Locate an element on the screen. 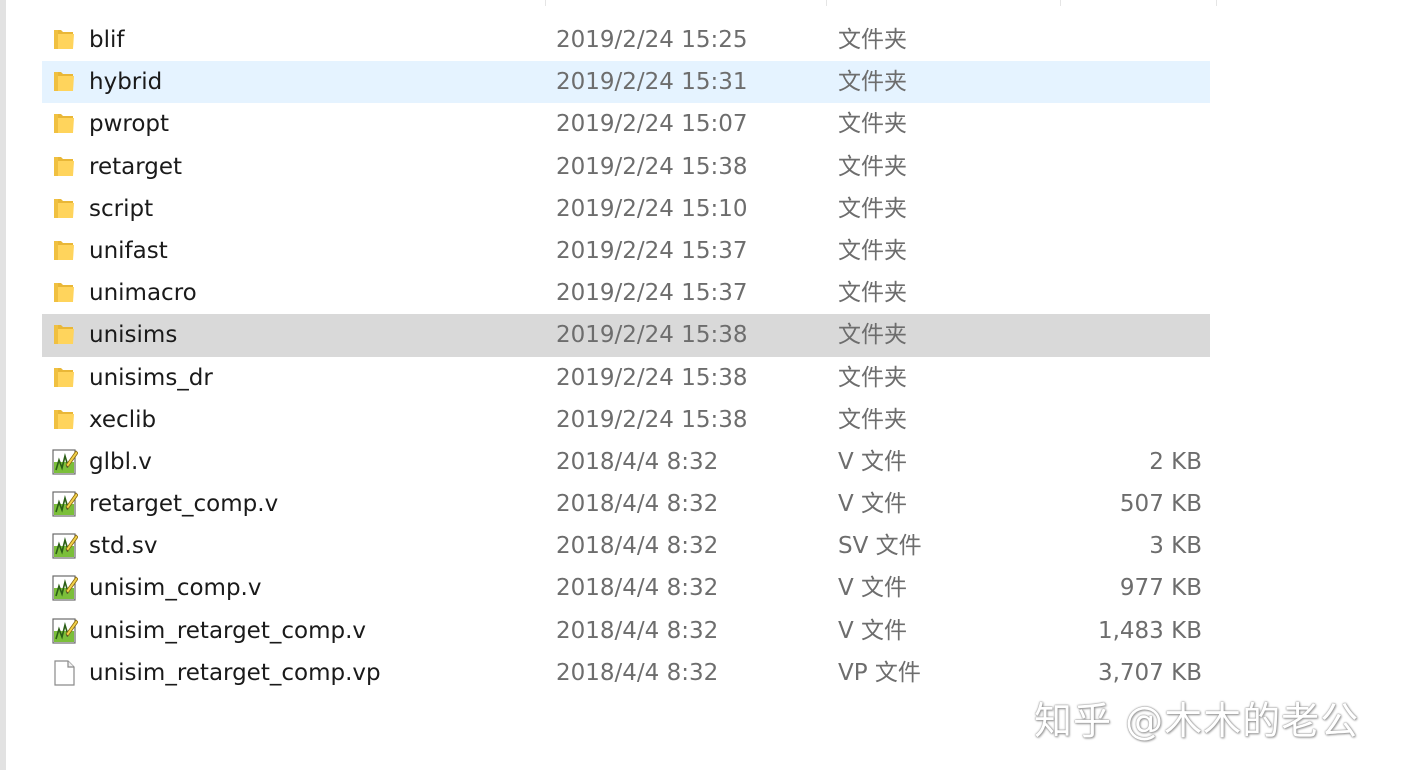 This screenshot has height=770, width=1416. file-row: unisim_comp.v 2018/4/4 8:32 V 文件 977 KB is located at coordinates (626, 588).